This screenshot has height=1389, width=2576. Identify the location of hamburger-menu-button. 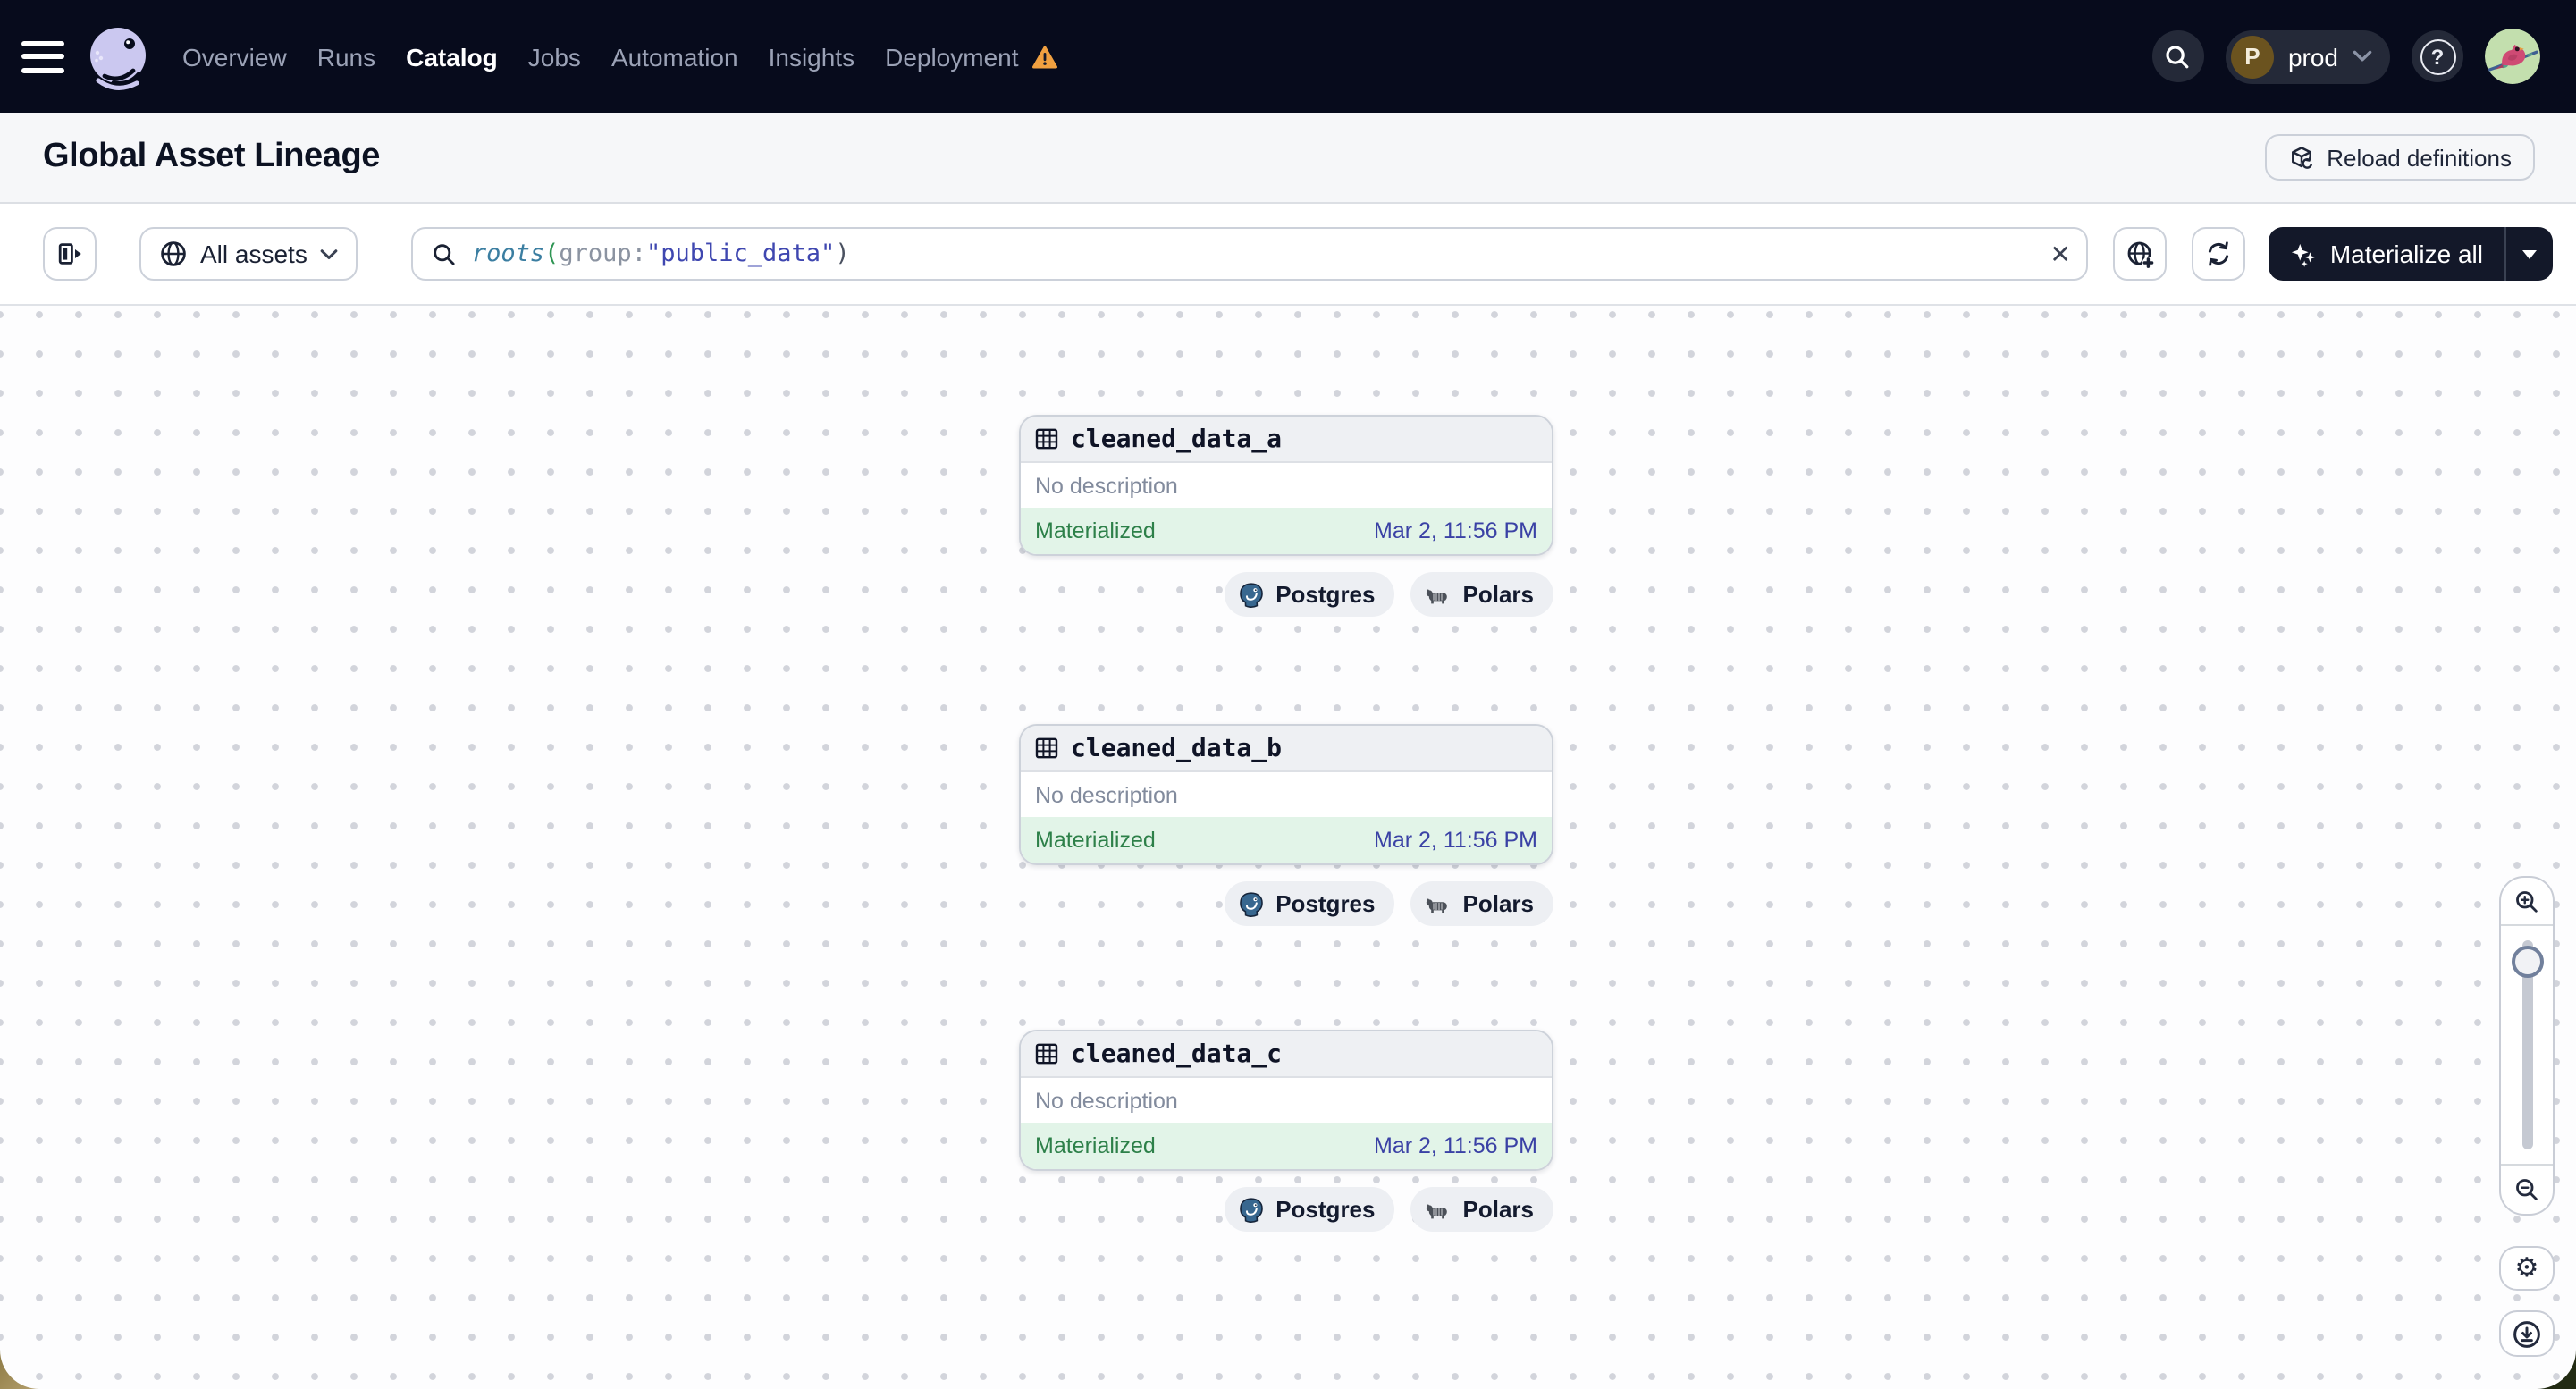
(43, 56).